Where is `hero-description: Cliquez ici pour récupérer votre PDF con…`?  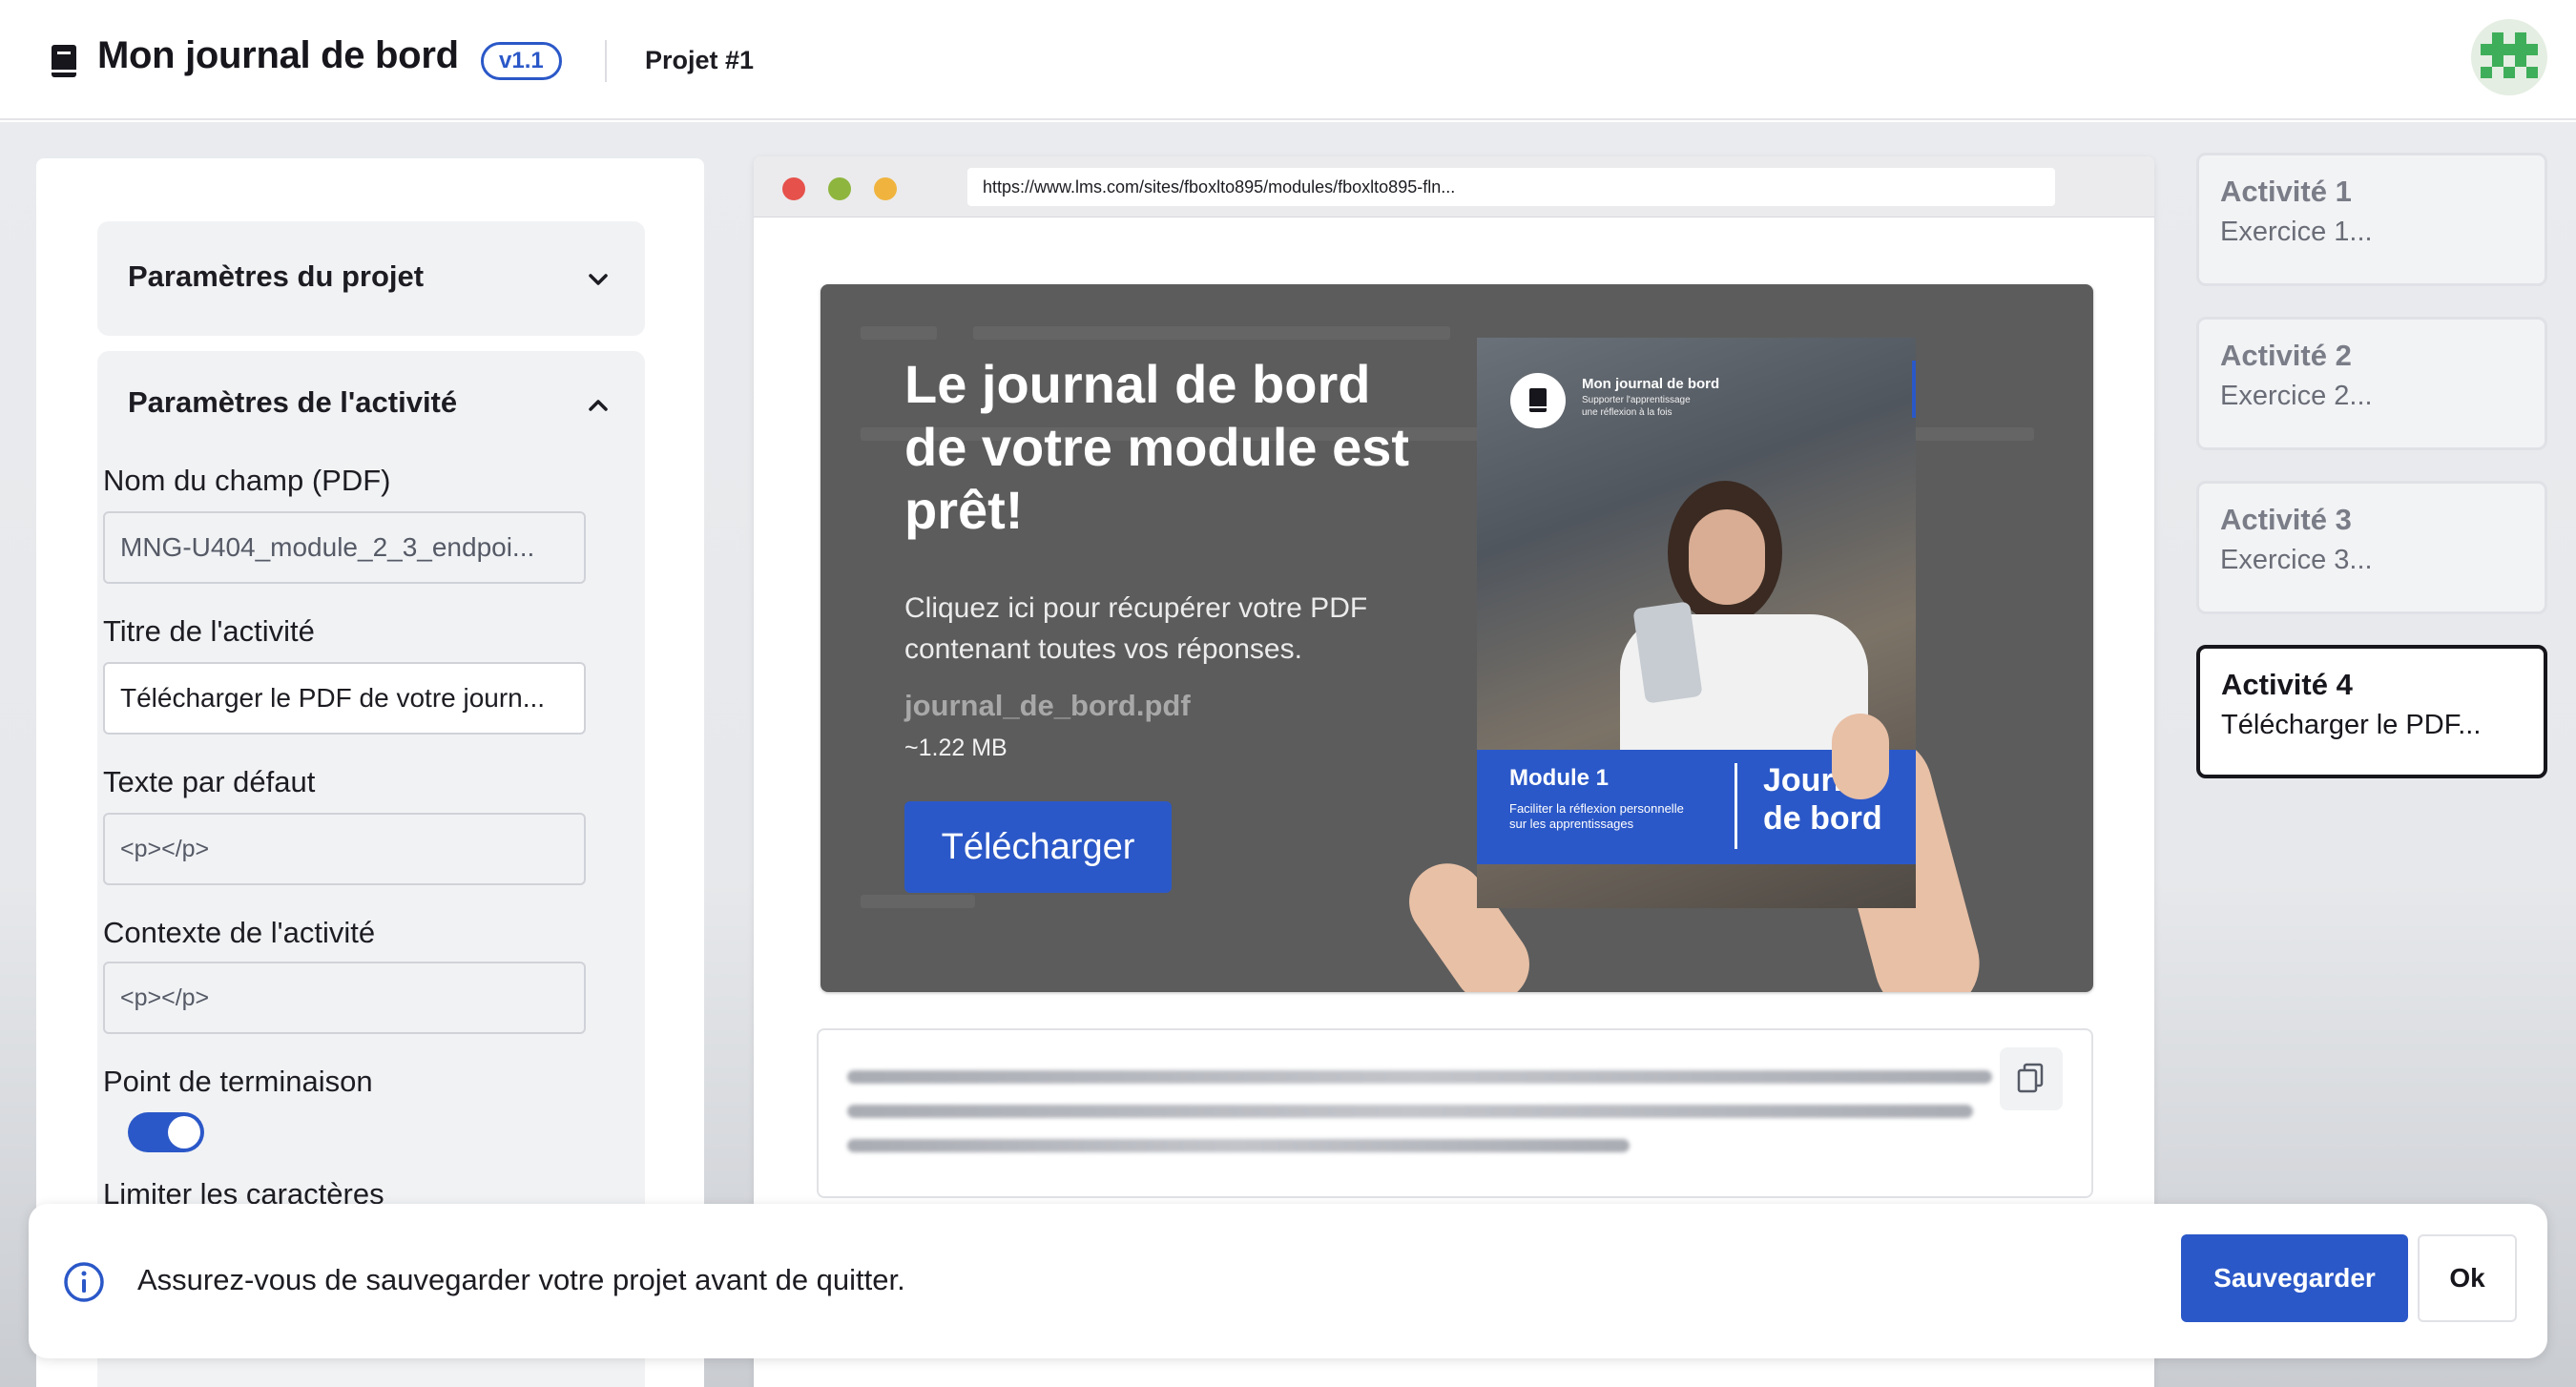 hero-description: Cliquez ici pour récupérer votre PDF con… is located at coordinates (1136, 628).